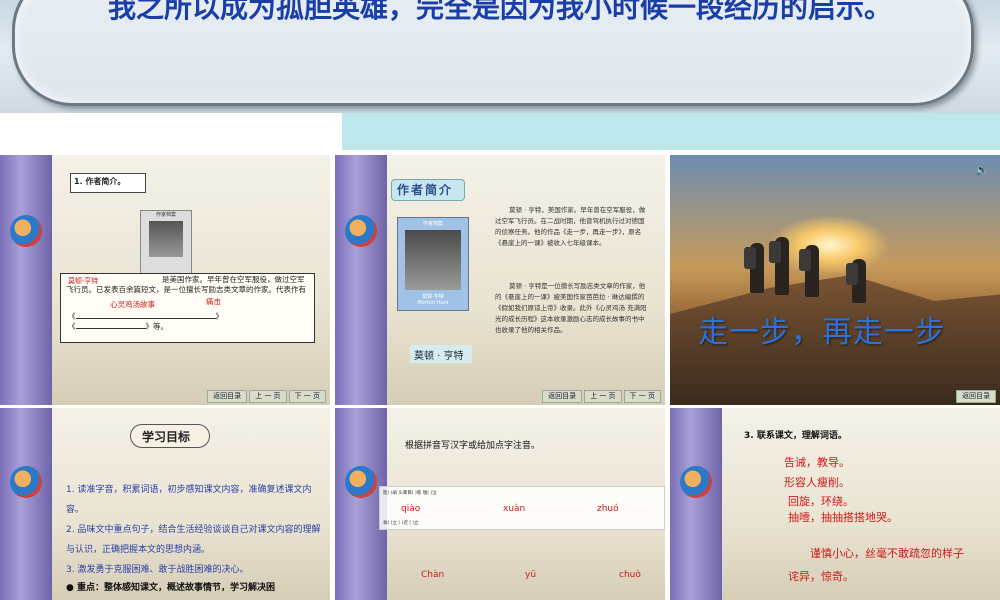 This screenshot has height=600, width=1000. I want to click on pinyin-1-3: zhuó, so click(608, 509).